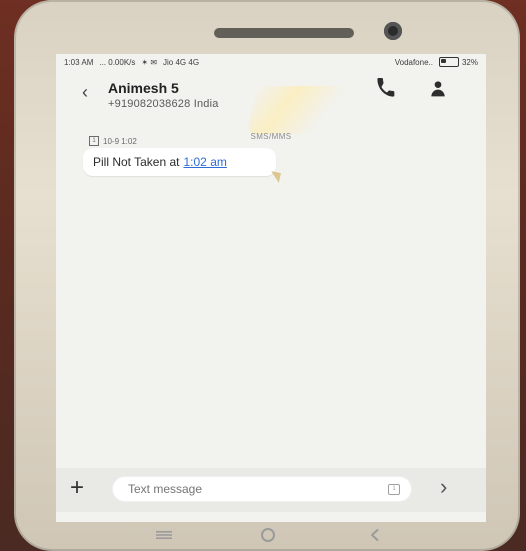 The height and width of the screenshot is (551, 526). Describe the element at coordinates (120, 141) in the screenshot. I see `message-time: 10-9 1:02` at that location.